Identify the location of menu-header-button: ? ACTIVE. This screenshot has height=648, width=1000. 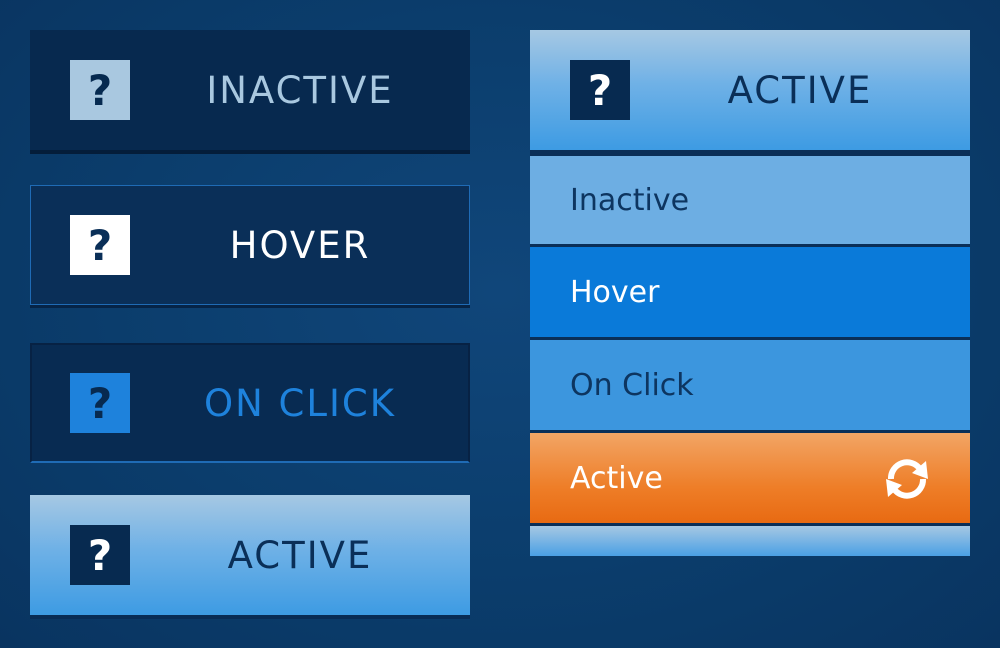
(750, 90).